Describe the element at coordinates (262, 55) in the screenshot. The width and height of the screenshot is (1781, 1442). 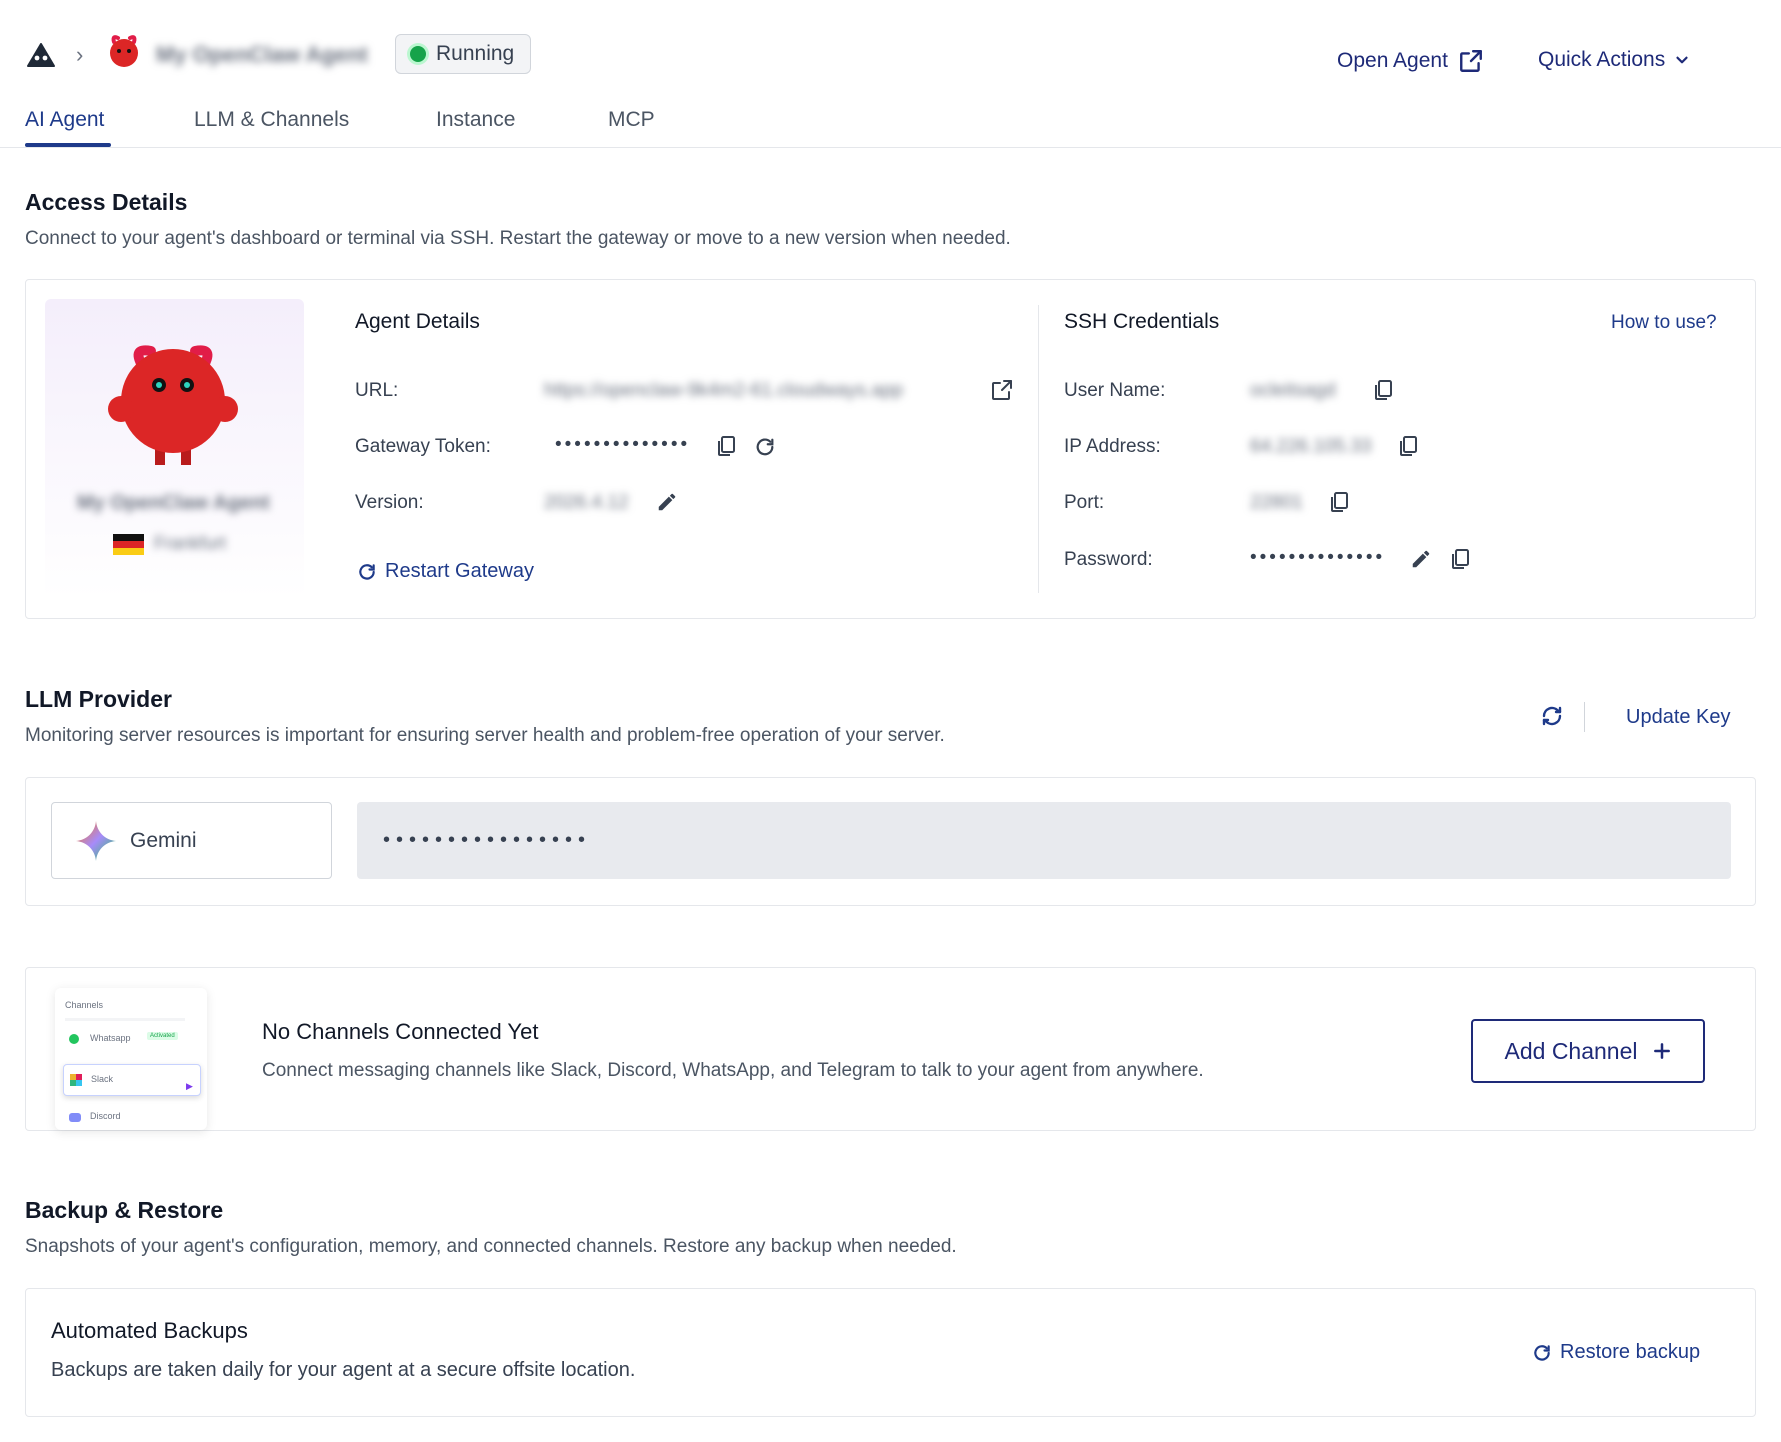
I see `breadcrumb-agent-name: My OpenClaw Agent` at that location.